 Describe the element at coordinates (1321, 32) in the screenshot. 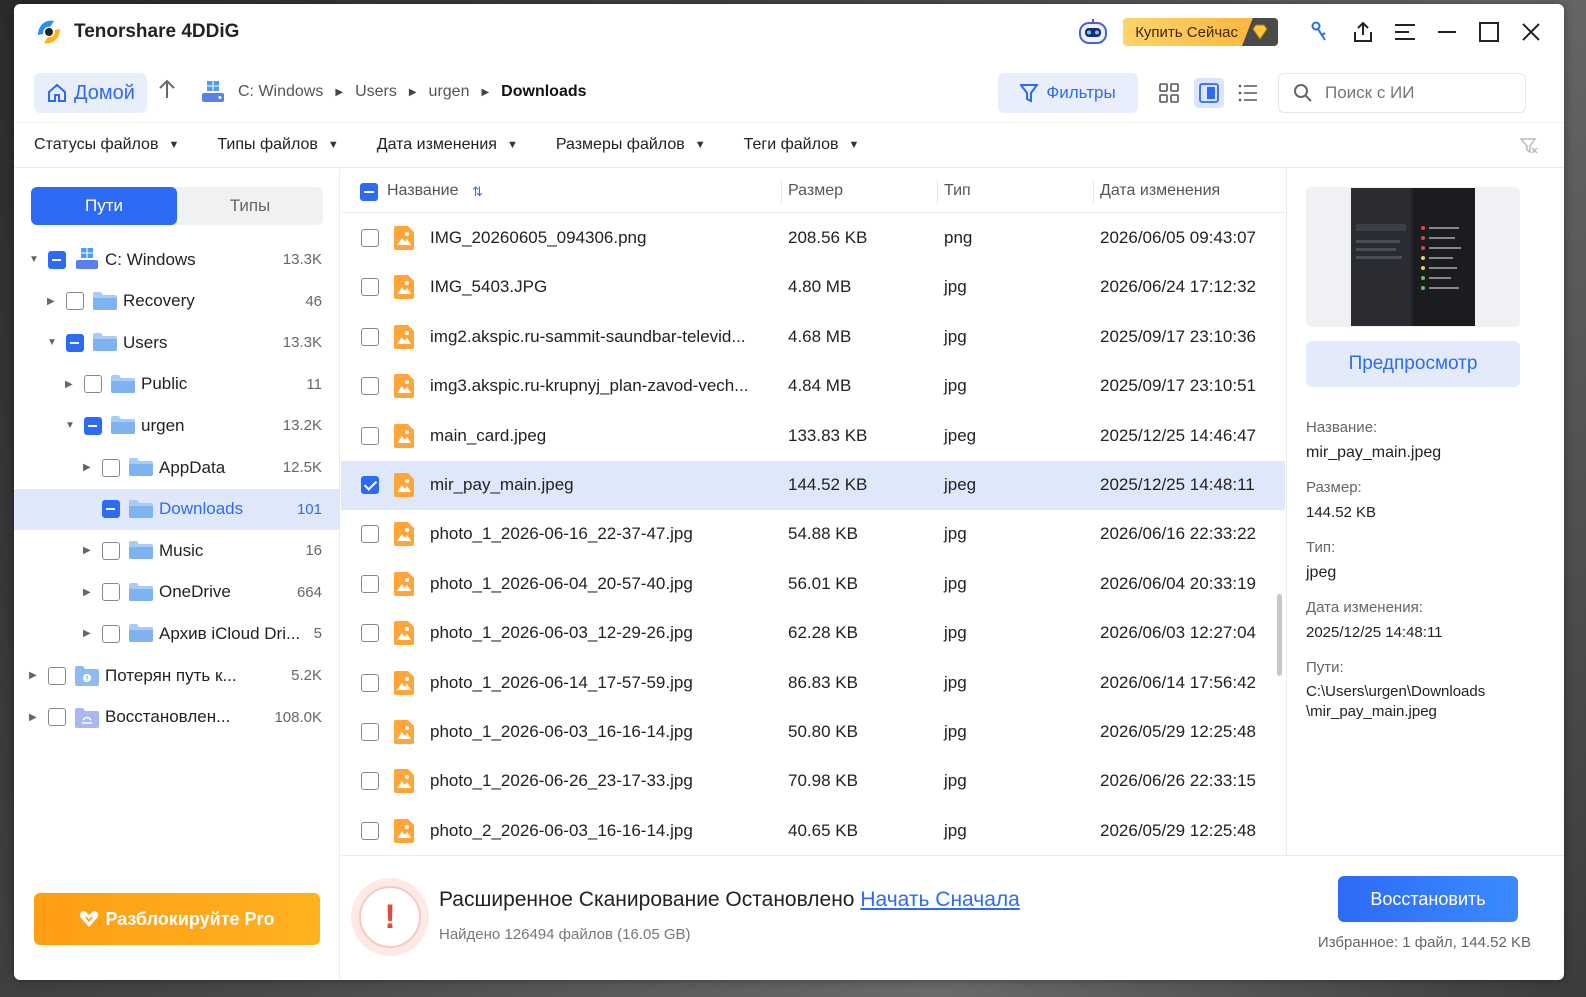

I see `key-icon` at that location.